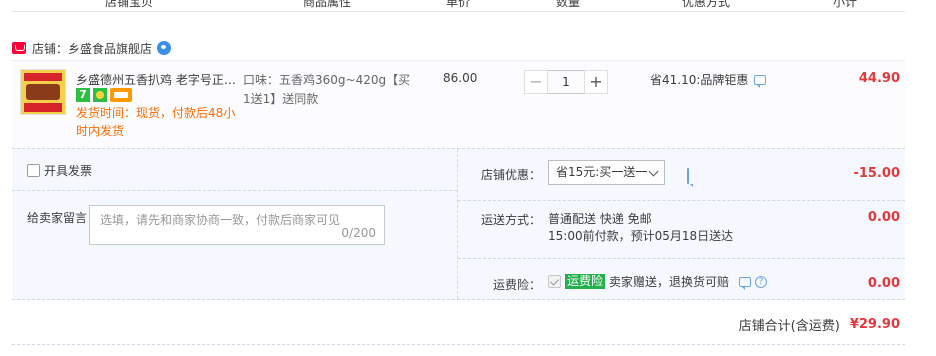 The height and width of the screenshot is (356, 936). I want to click on message-placeholder: 选填，请先和商家协商一致，付款后商家可见, so click(220, 220).